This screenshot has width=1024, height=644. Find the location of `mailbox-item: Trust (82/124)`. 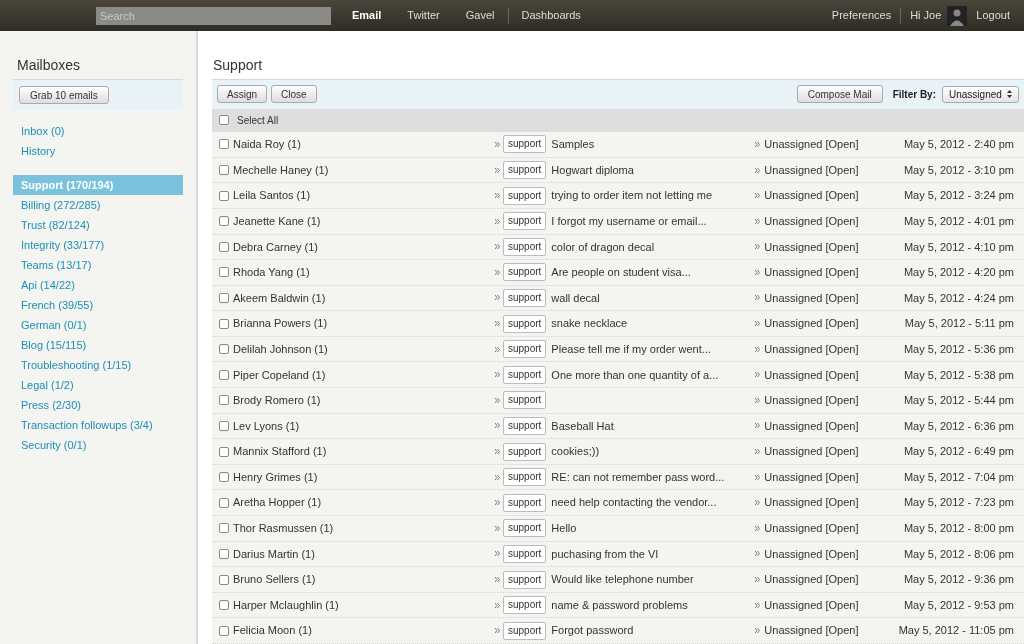

mailbox-item: Trust (82/124) is located at coordinates (98, 225).